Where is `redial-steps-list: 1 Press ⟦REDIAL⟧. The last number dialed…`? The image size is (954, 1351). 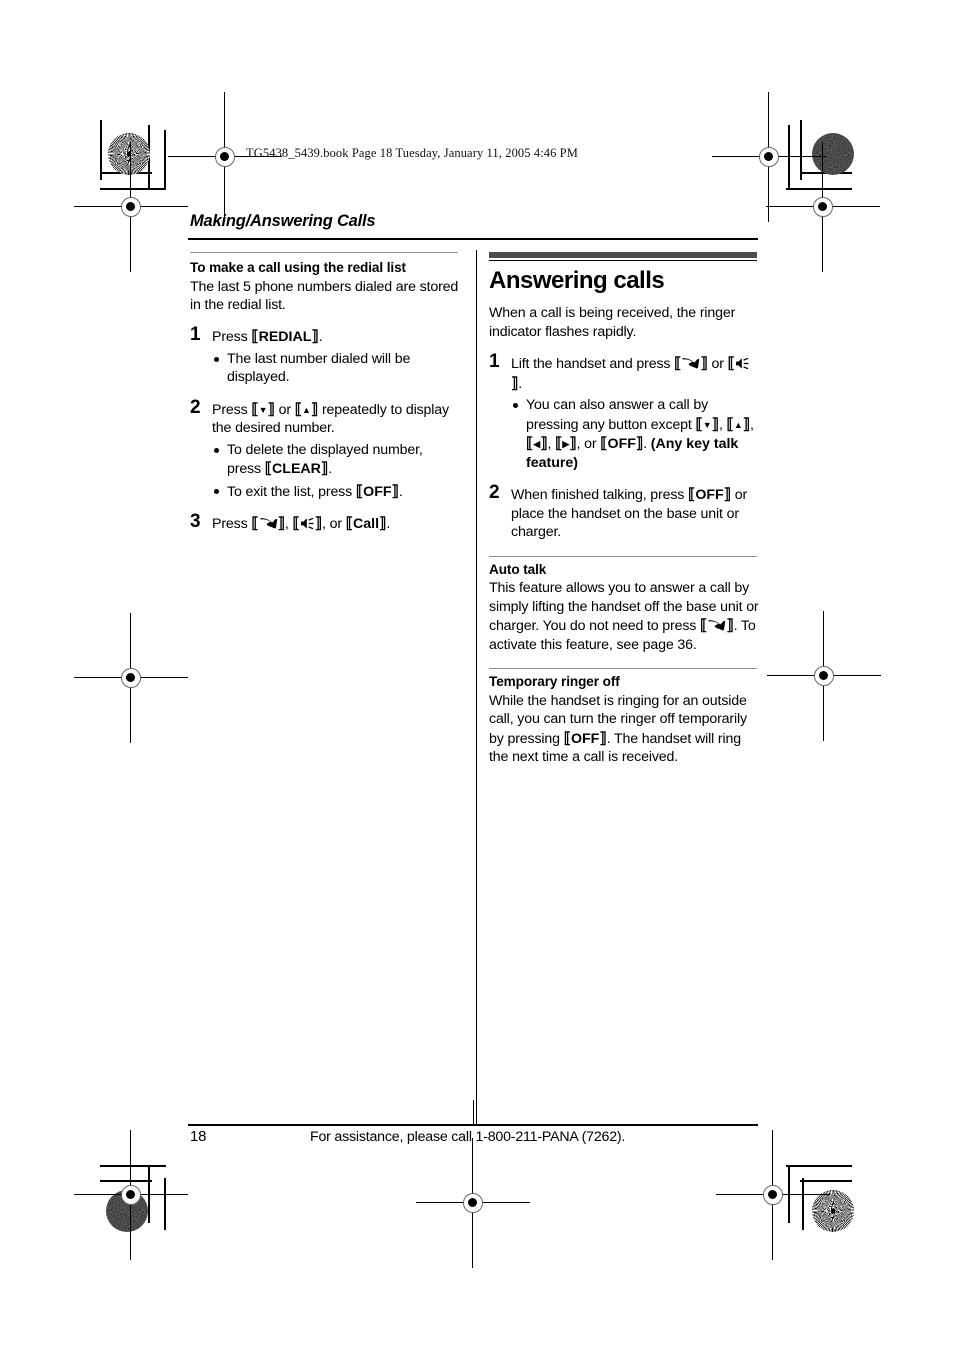 redial-steps-list: 1 Press ⟦REDIAL⟧. The last number dialed… is located at coordinates (325, 429).